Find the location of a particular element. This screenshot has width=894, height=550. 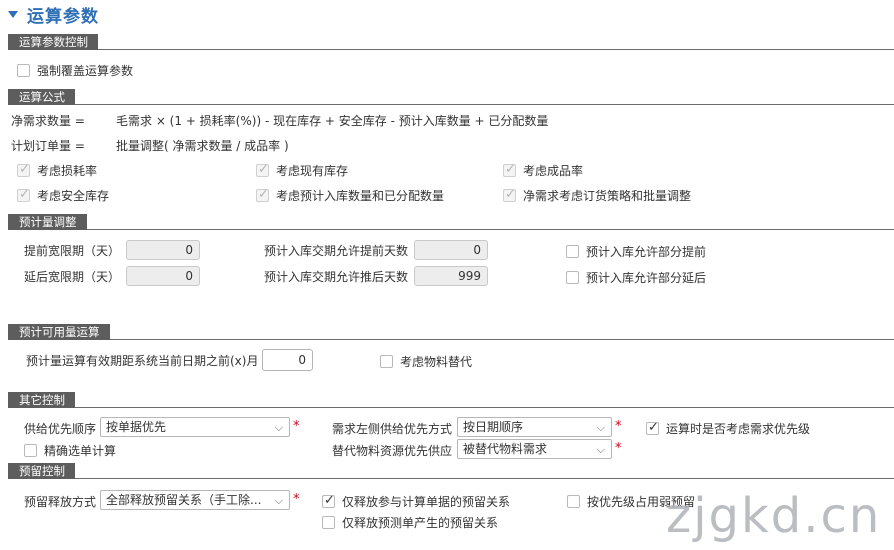

supply-priority-select: 按单据优先 ⌵ is located at coordinates (195, 427).